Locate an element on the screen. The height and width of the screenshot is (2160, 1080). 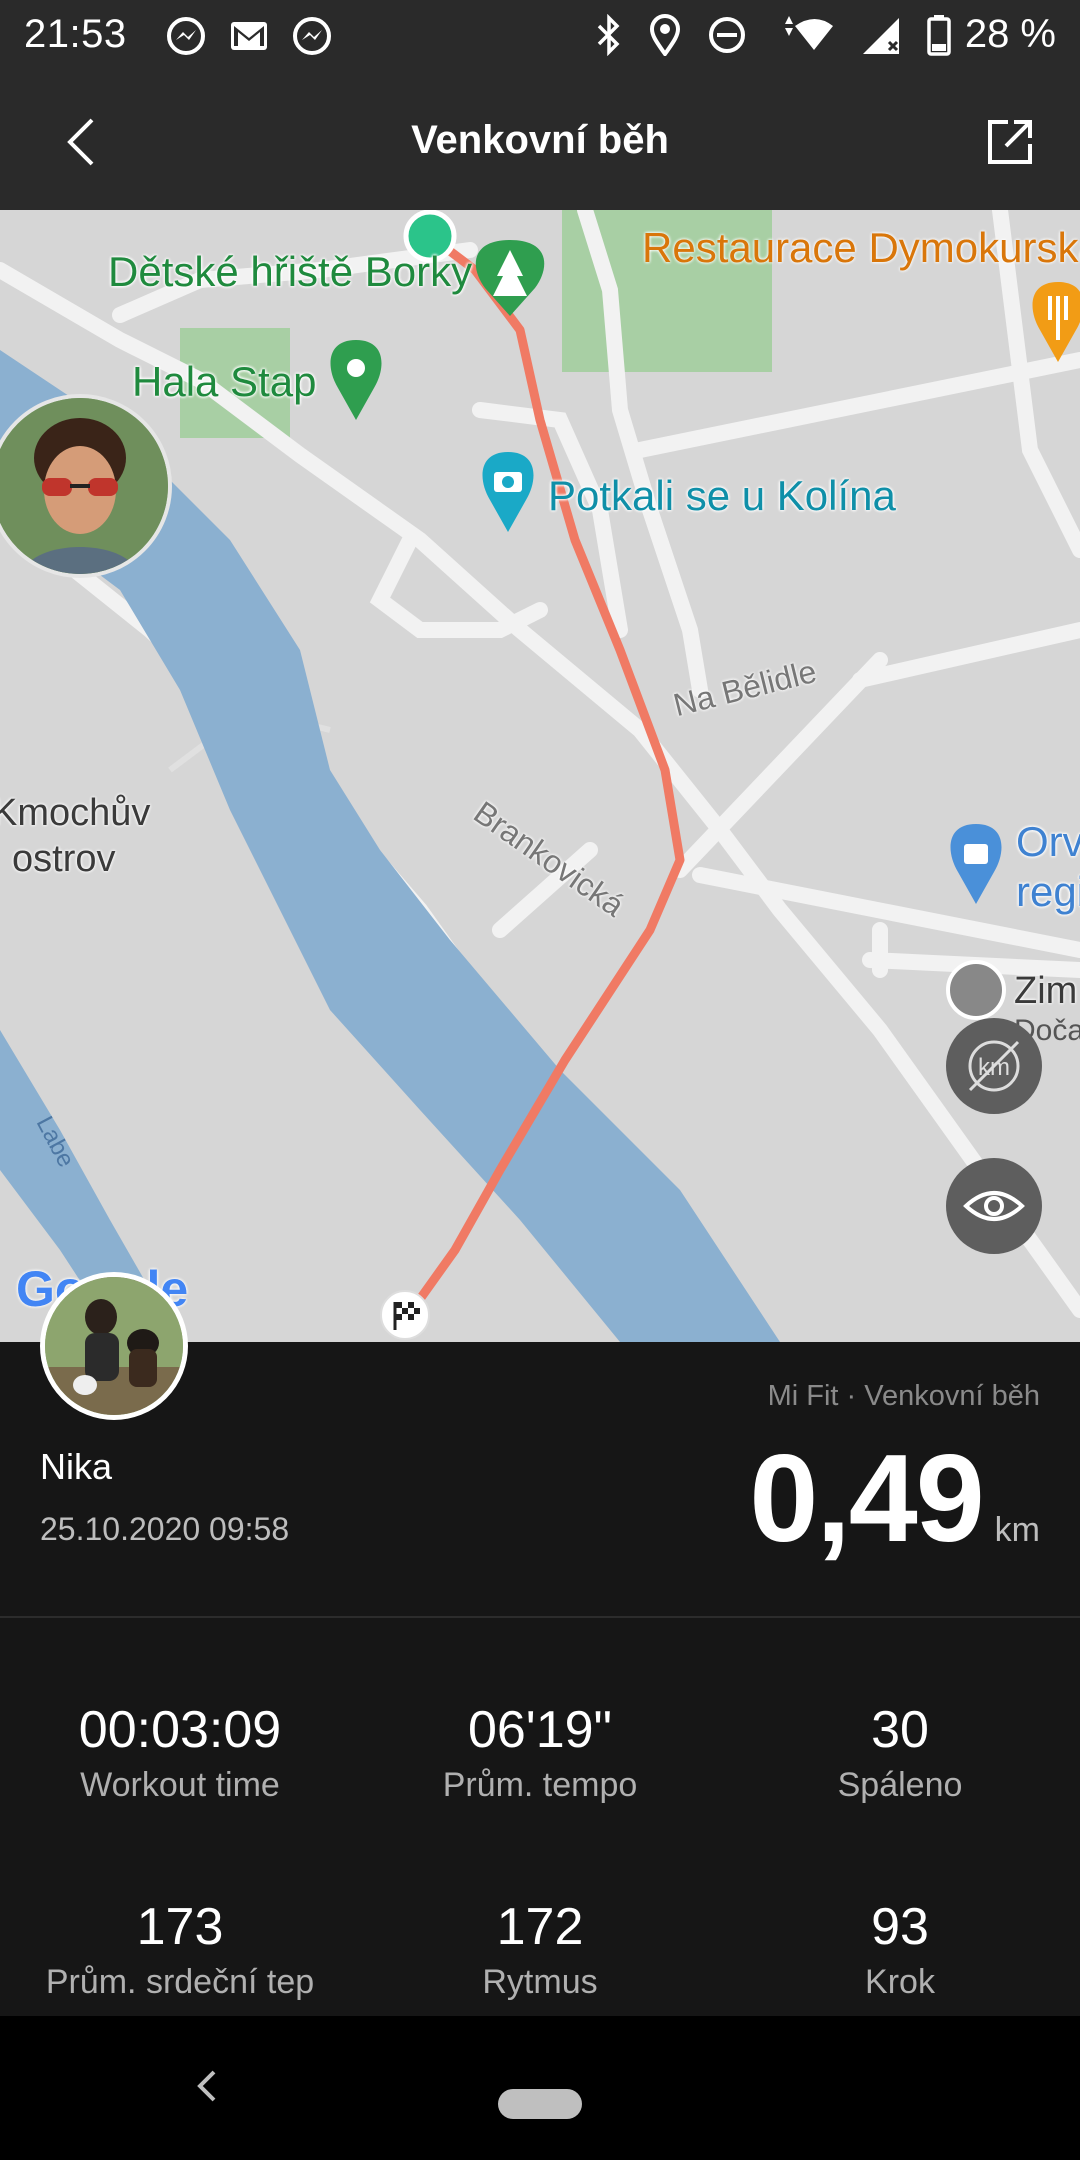
workout-datetime: 25.10.2020 09:58 is located at coordinates (165, 1529).